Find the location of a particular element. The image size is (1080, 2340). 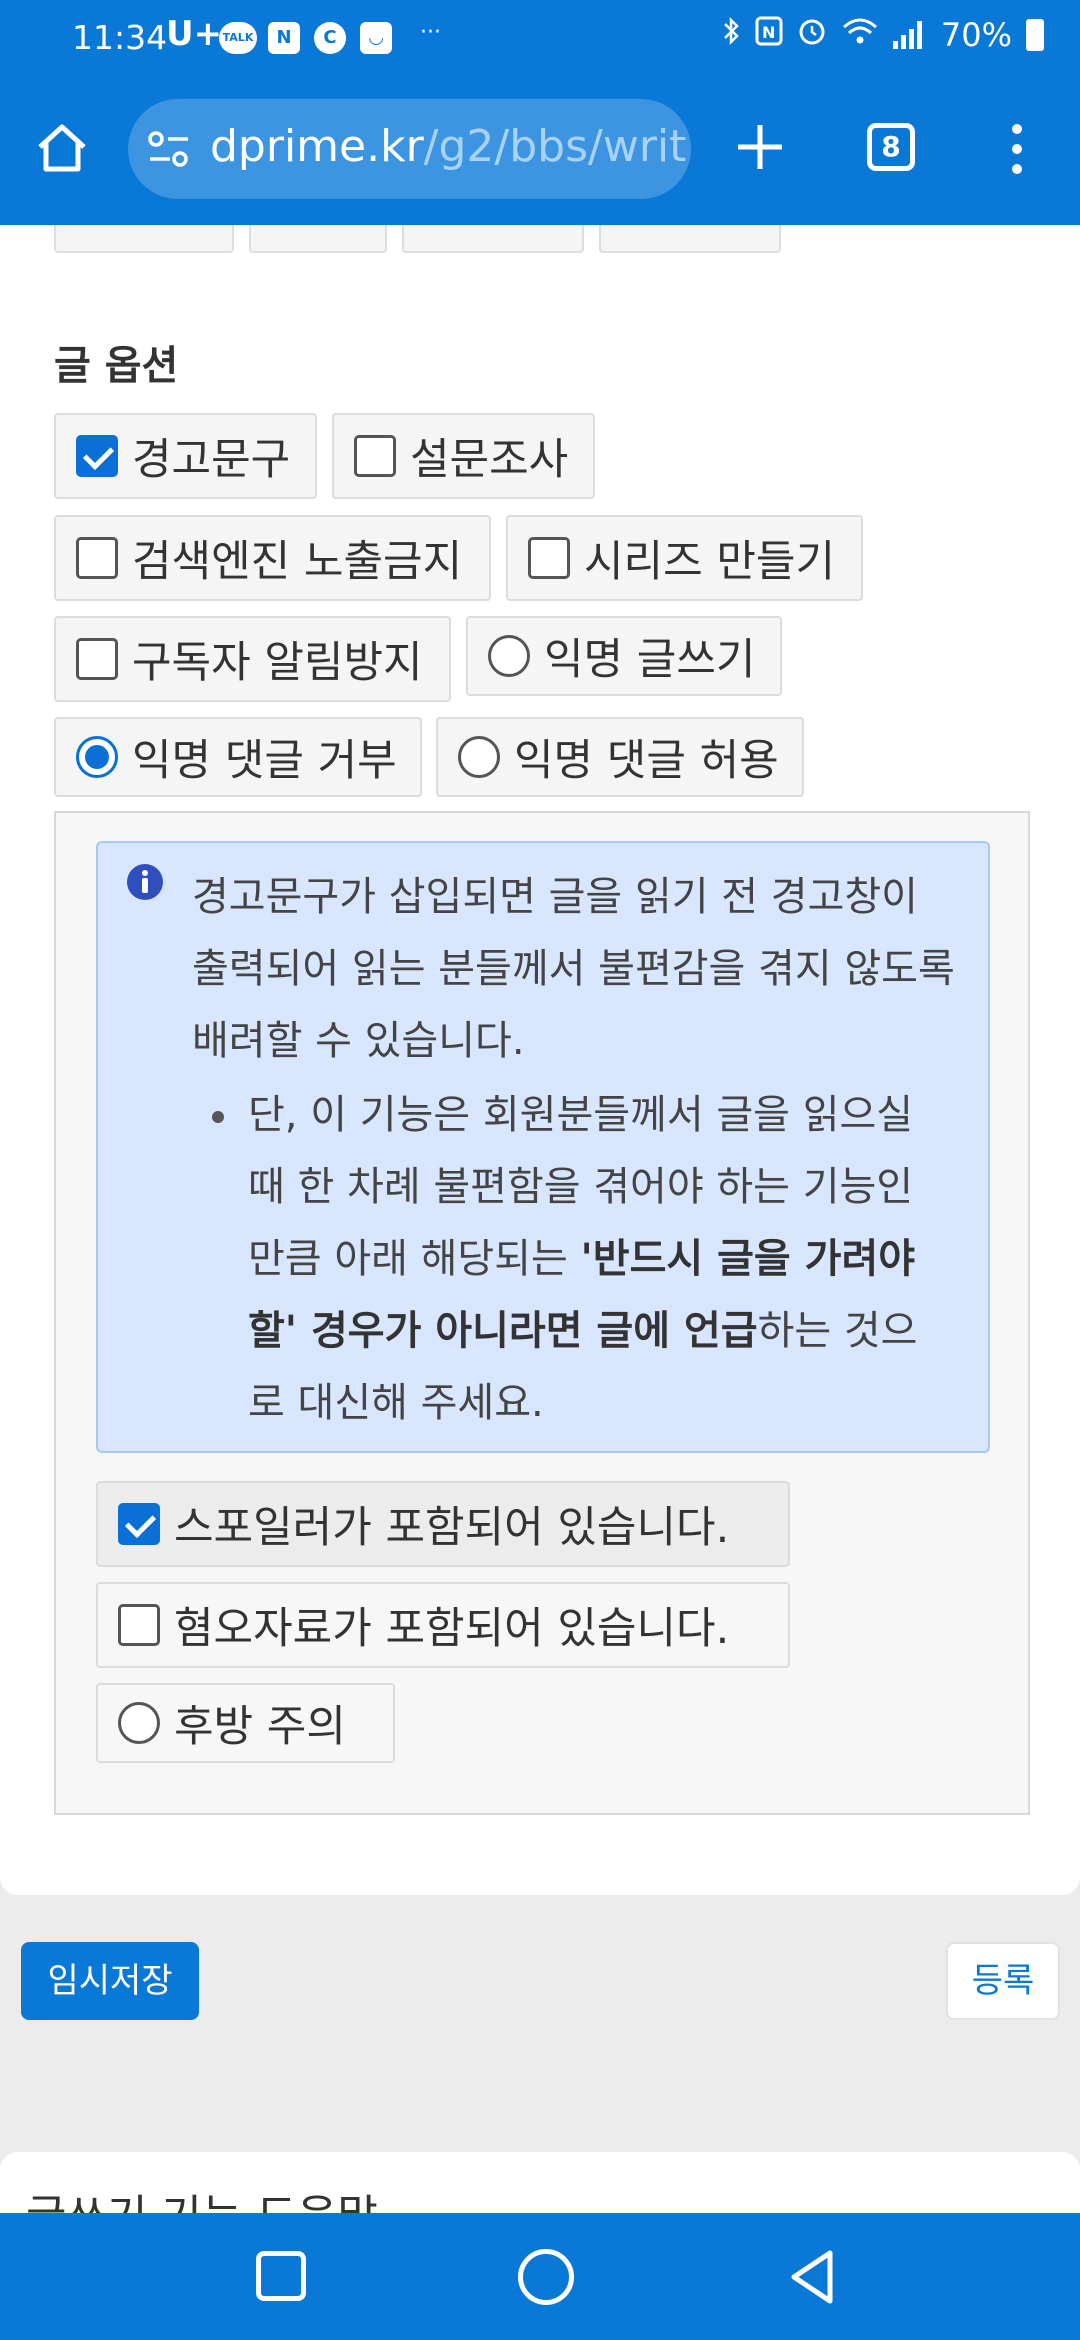

kakaotalk-icon: TALK is located at coordinates (238, 38).